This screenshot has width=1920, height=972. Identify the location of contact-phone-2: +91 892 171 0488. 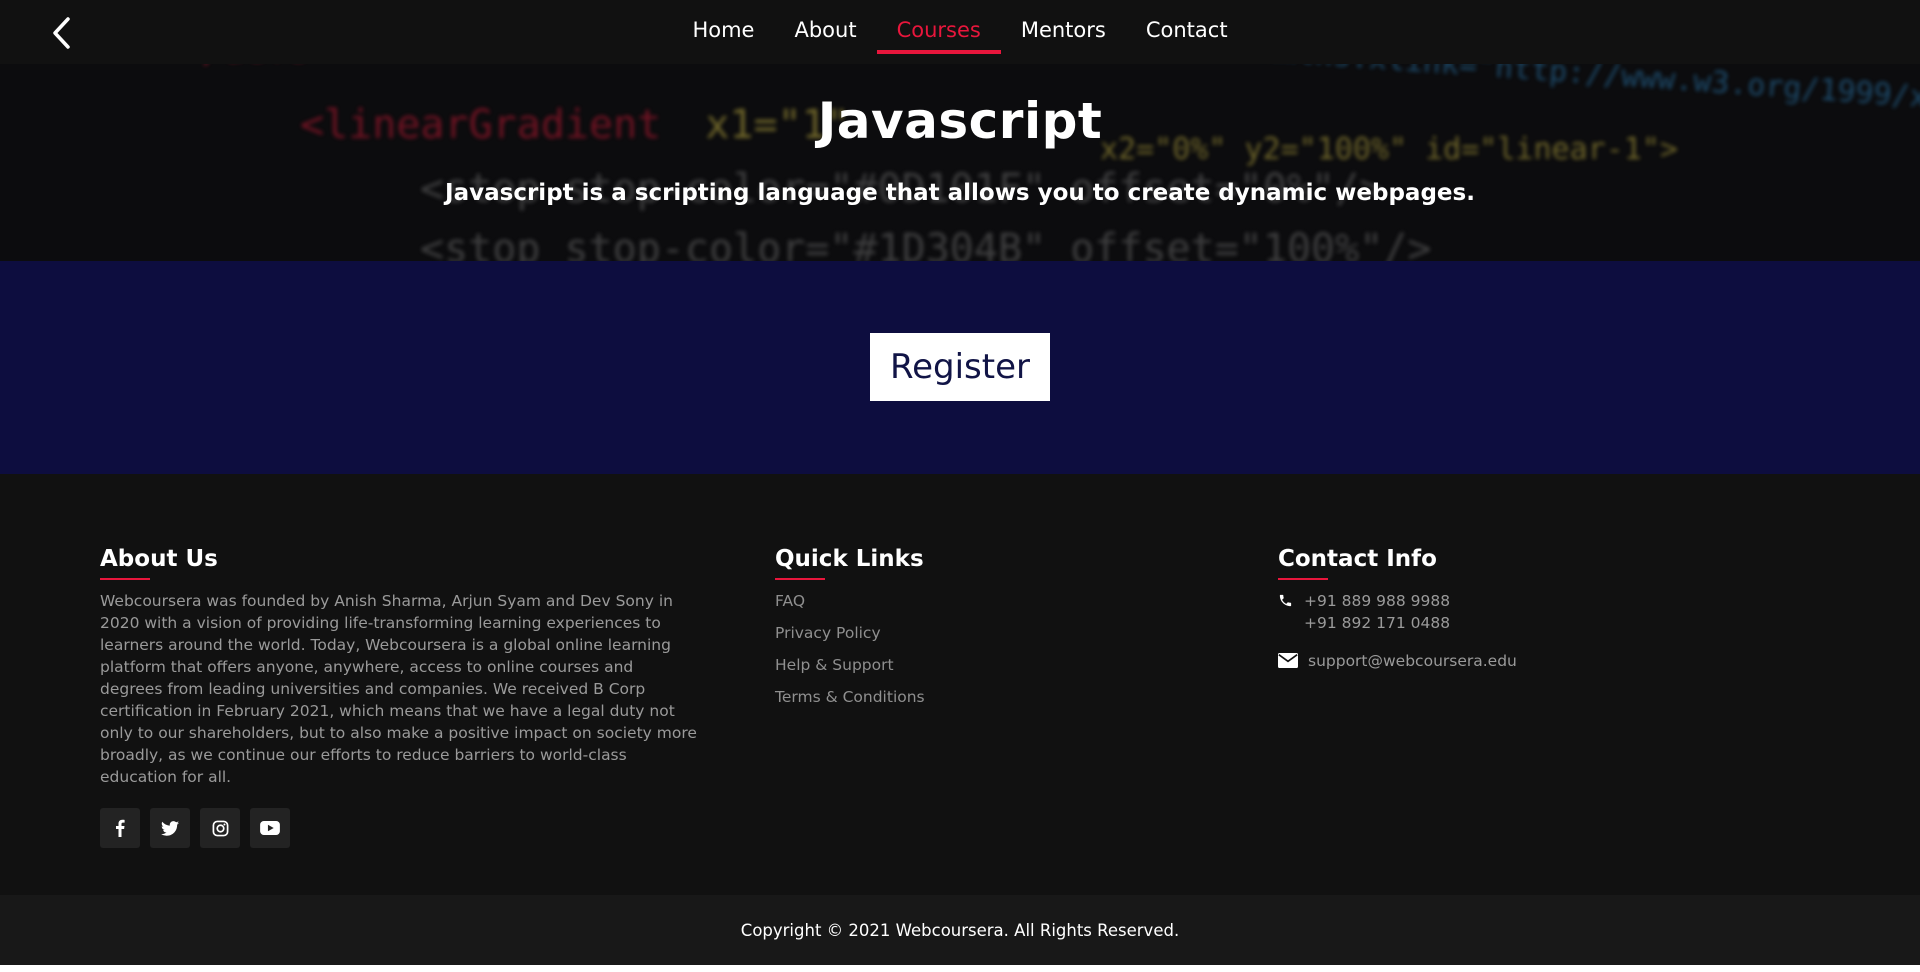
(1377, 623).